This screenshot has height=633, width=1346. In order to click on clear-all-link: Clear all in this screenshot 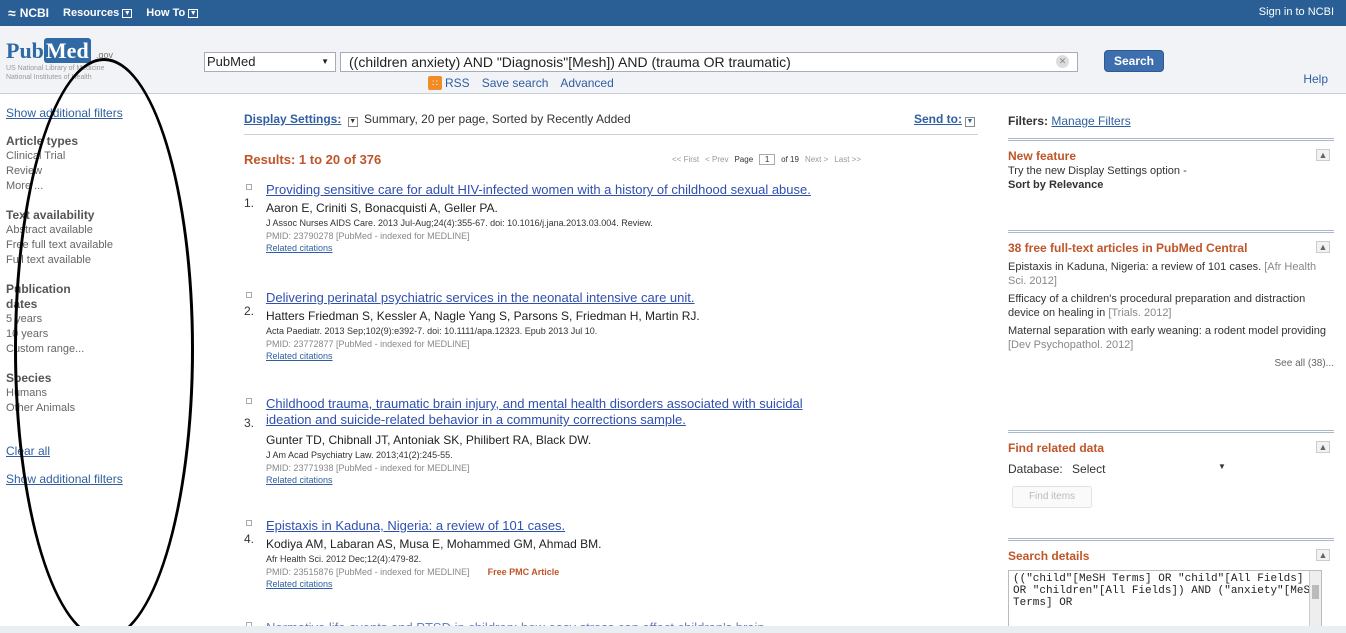, I will do `click(92, 451)`.